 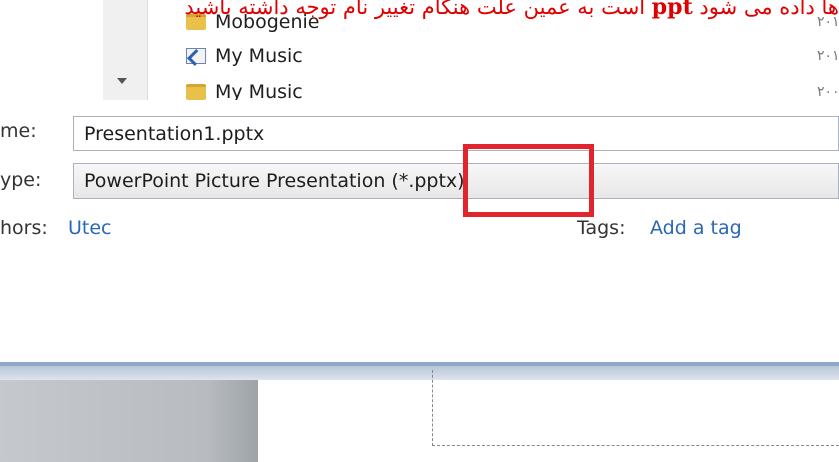 What do you see at coordinates (635, 408) in the screenshot?
I see `slide-placeholder-outline` at bounding box center [635, 408].